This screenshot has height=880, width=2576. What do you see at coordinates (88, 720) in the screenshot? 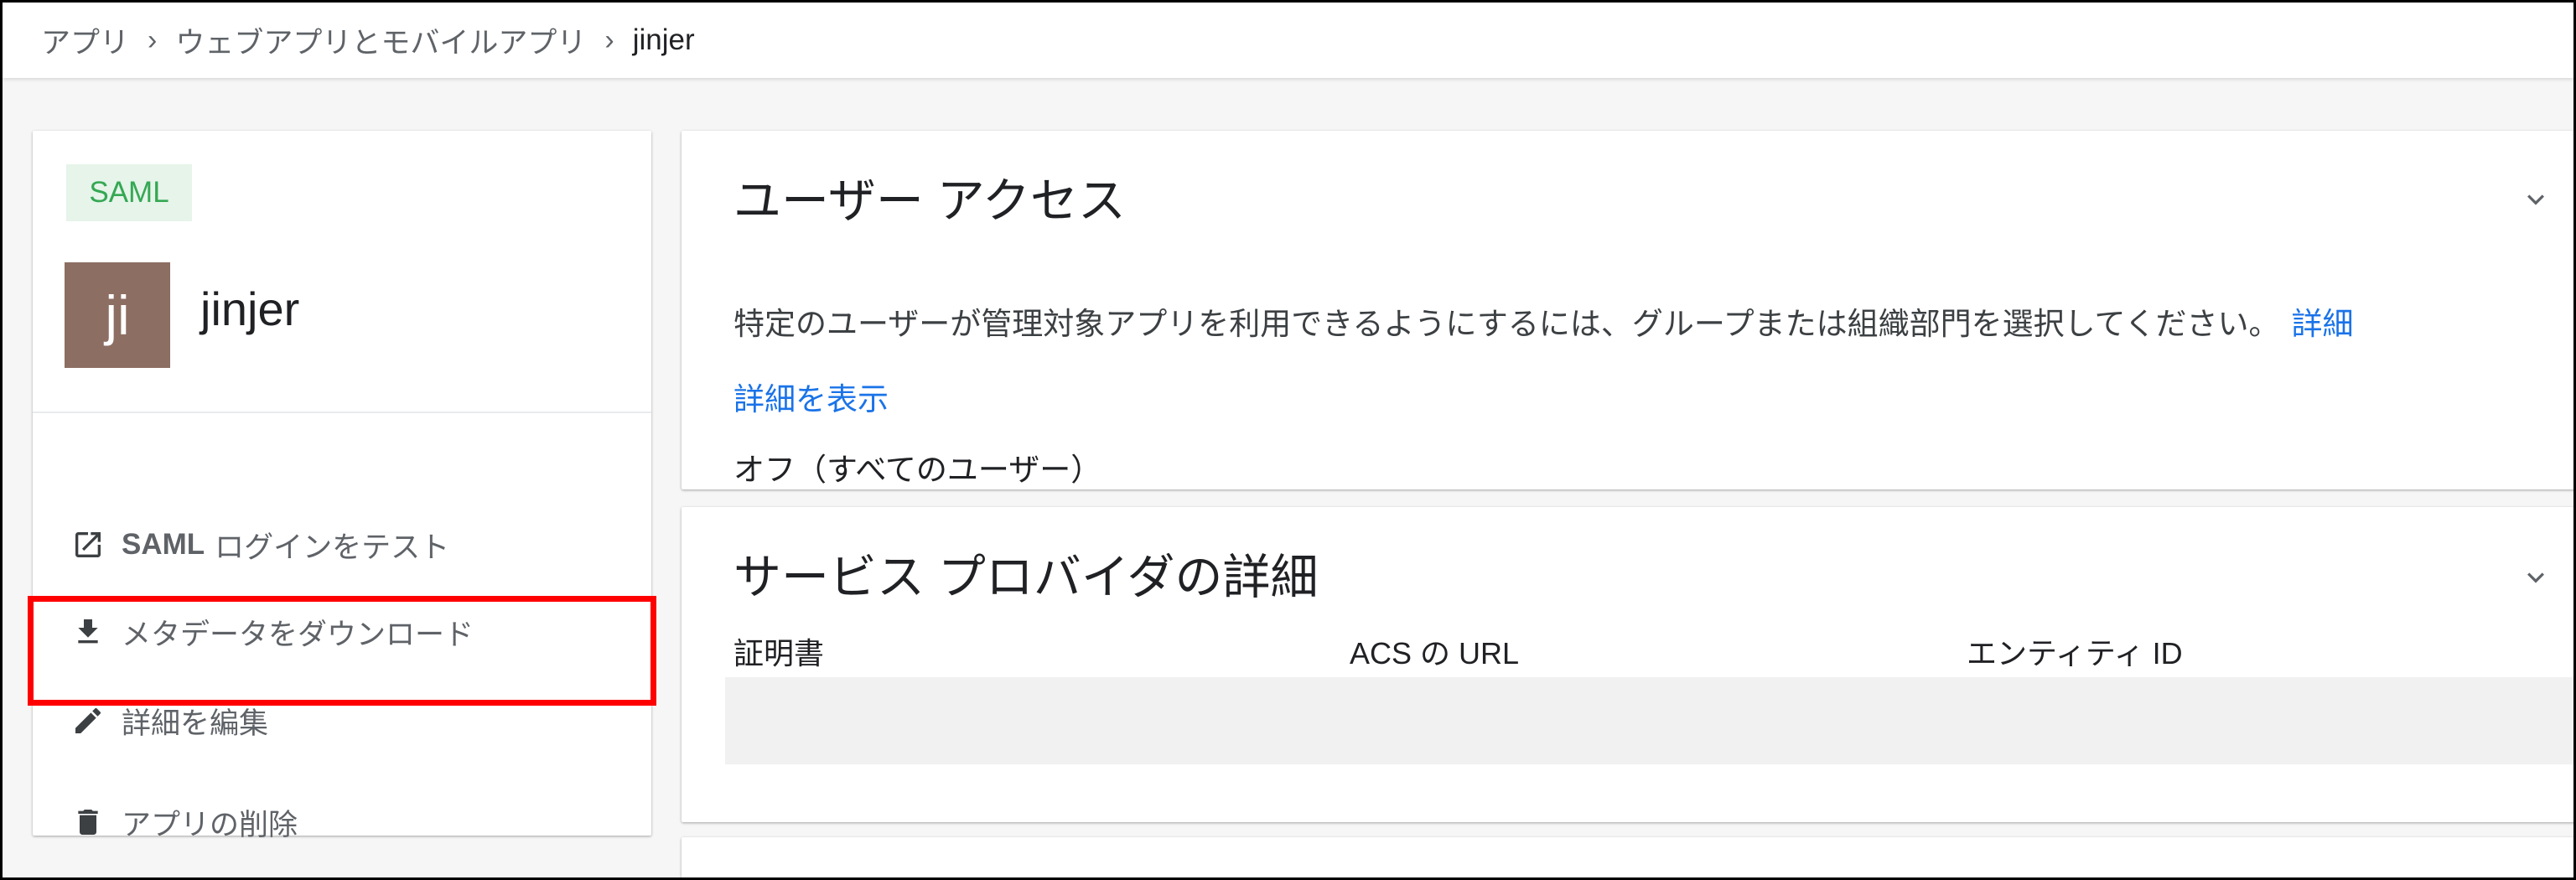
I see `pencil-icon` at bounding box center [88, 720].